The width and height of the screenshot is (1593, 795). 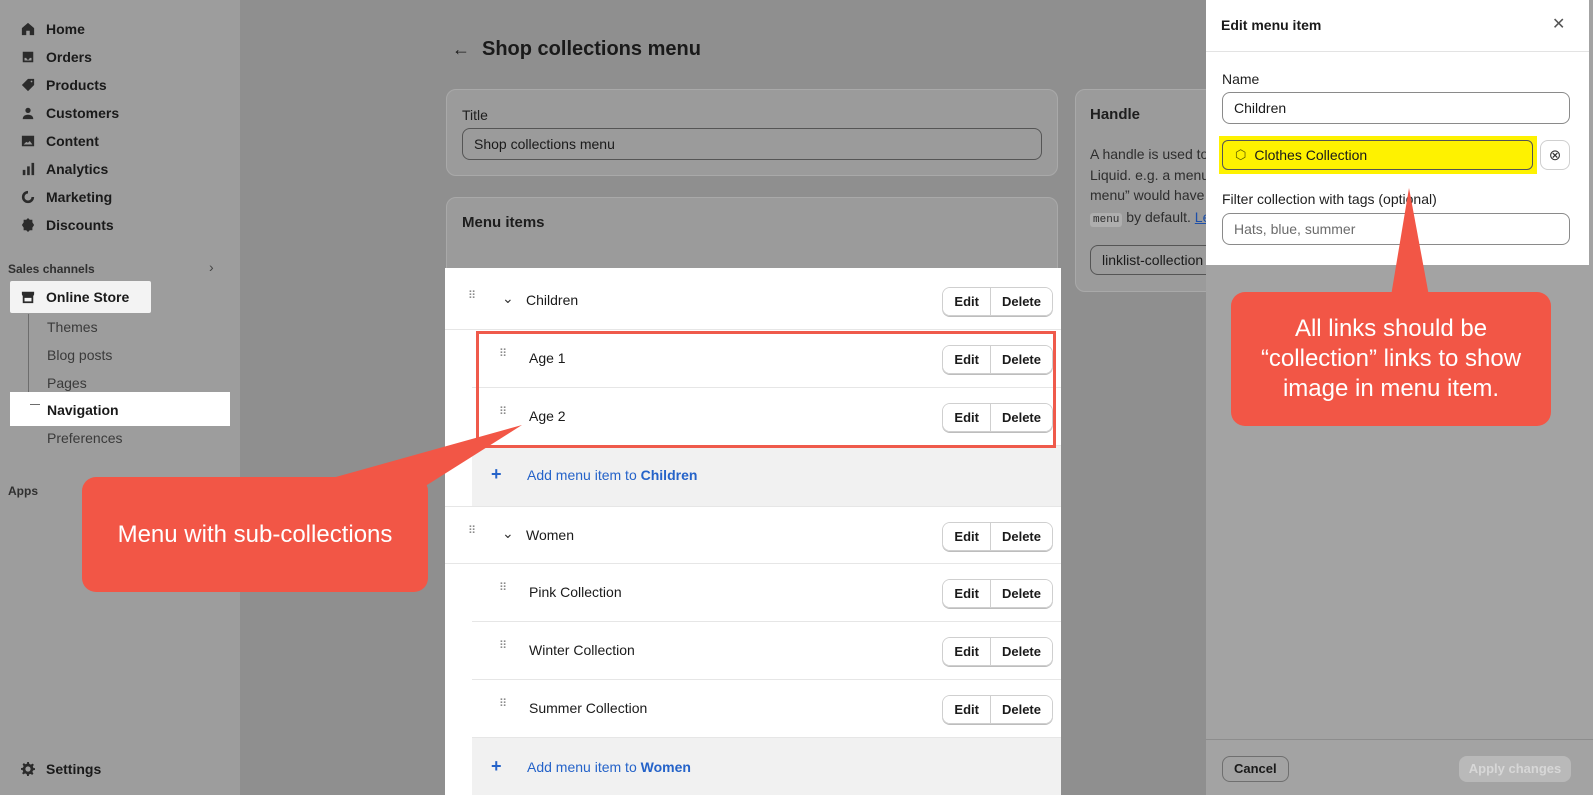 What do you see at coordinates (752, 144) in the screenshot?
I see `title-input: Shop collections menu` at bounding box center [752, 144].